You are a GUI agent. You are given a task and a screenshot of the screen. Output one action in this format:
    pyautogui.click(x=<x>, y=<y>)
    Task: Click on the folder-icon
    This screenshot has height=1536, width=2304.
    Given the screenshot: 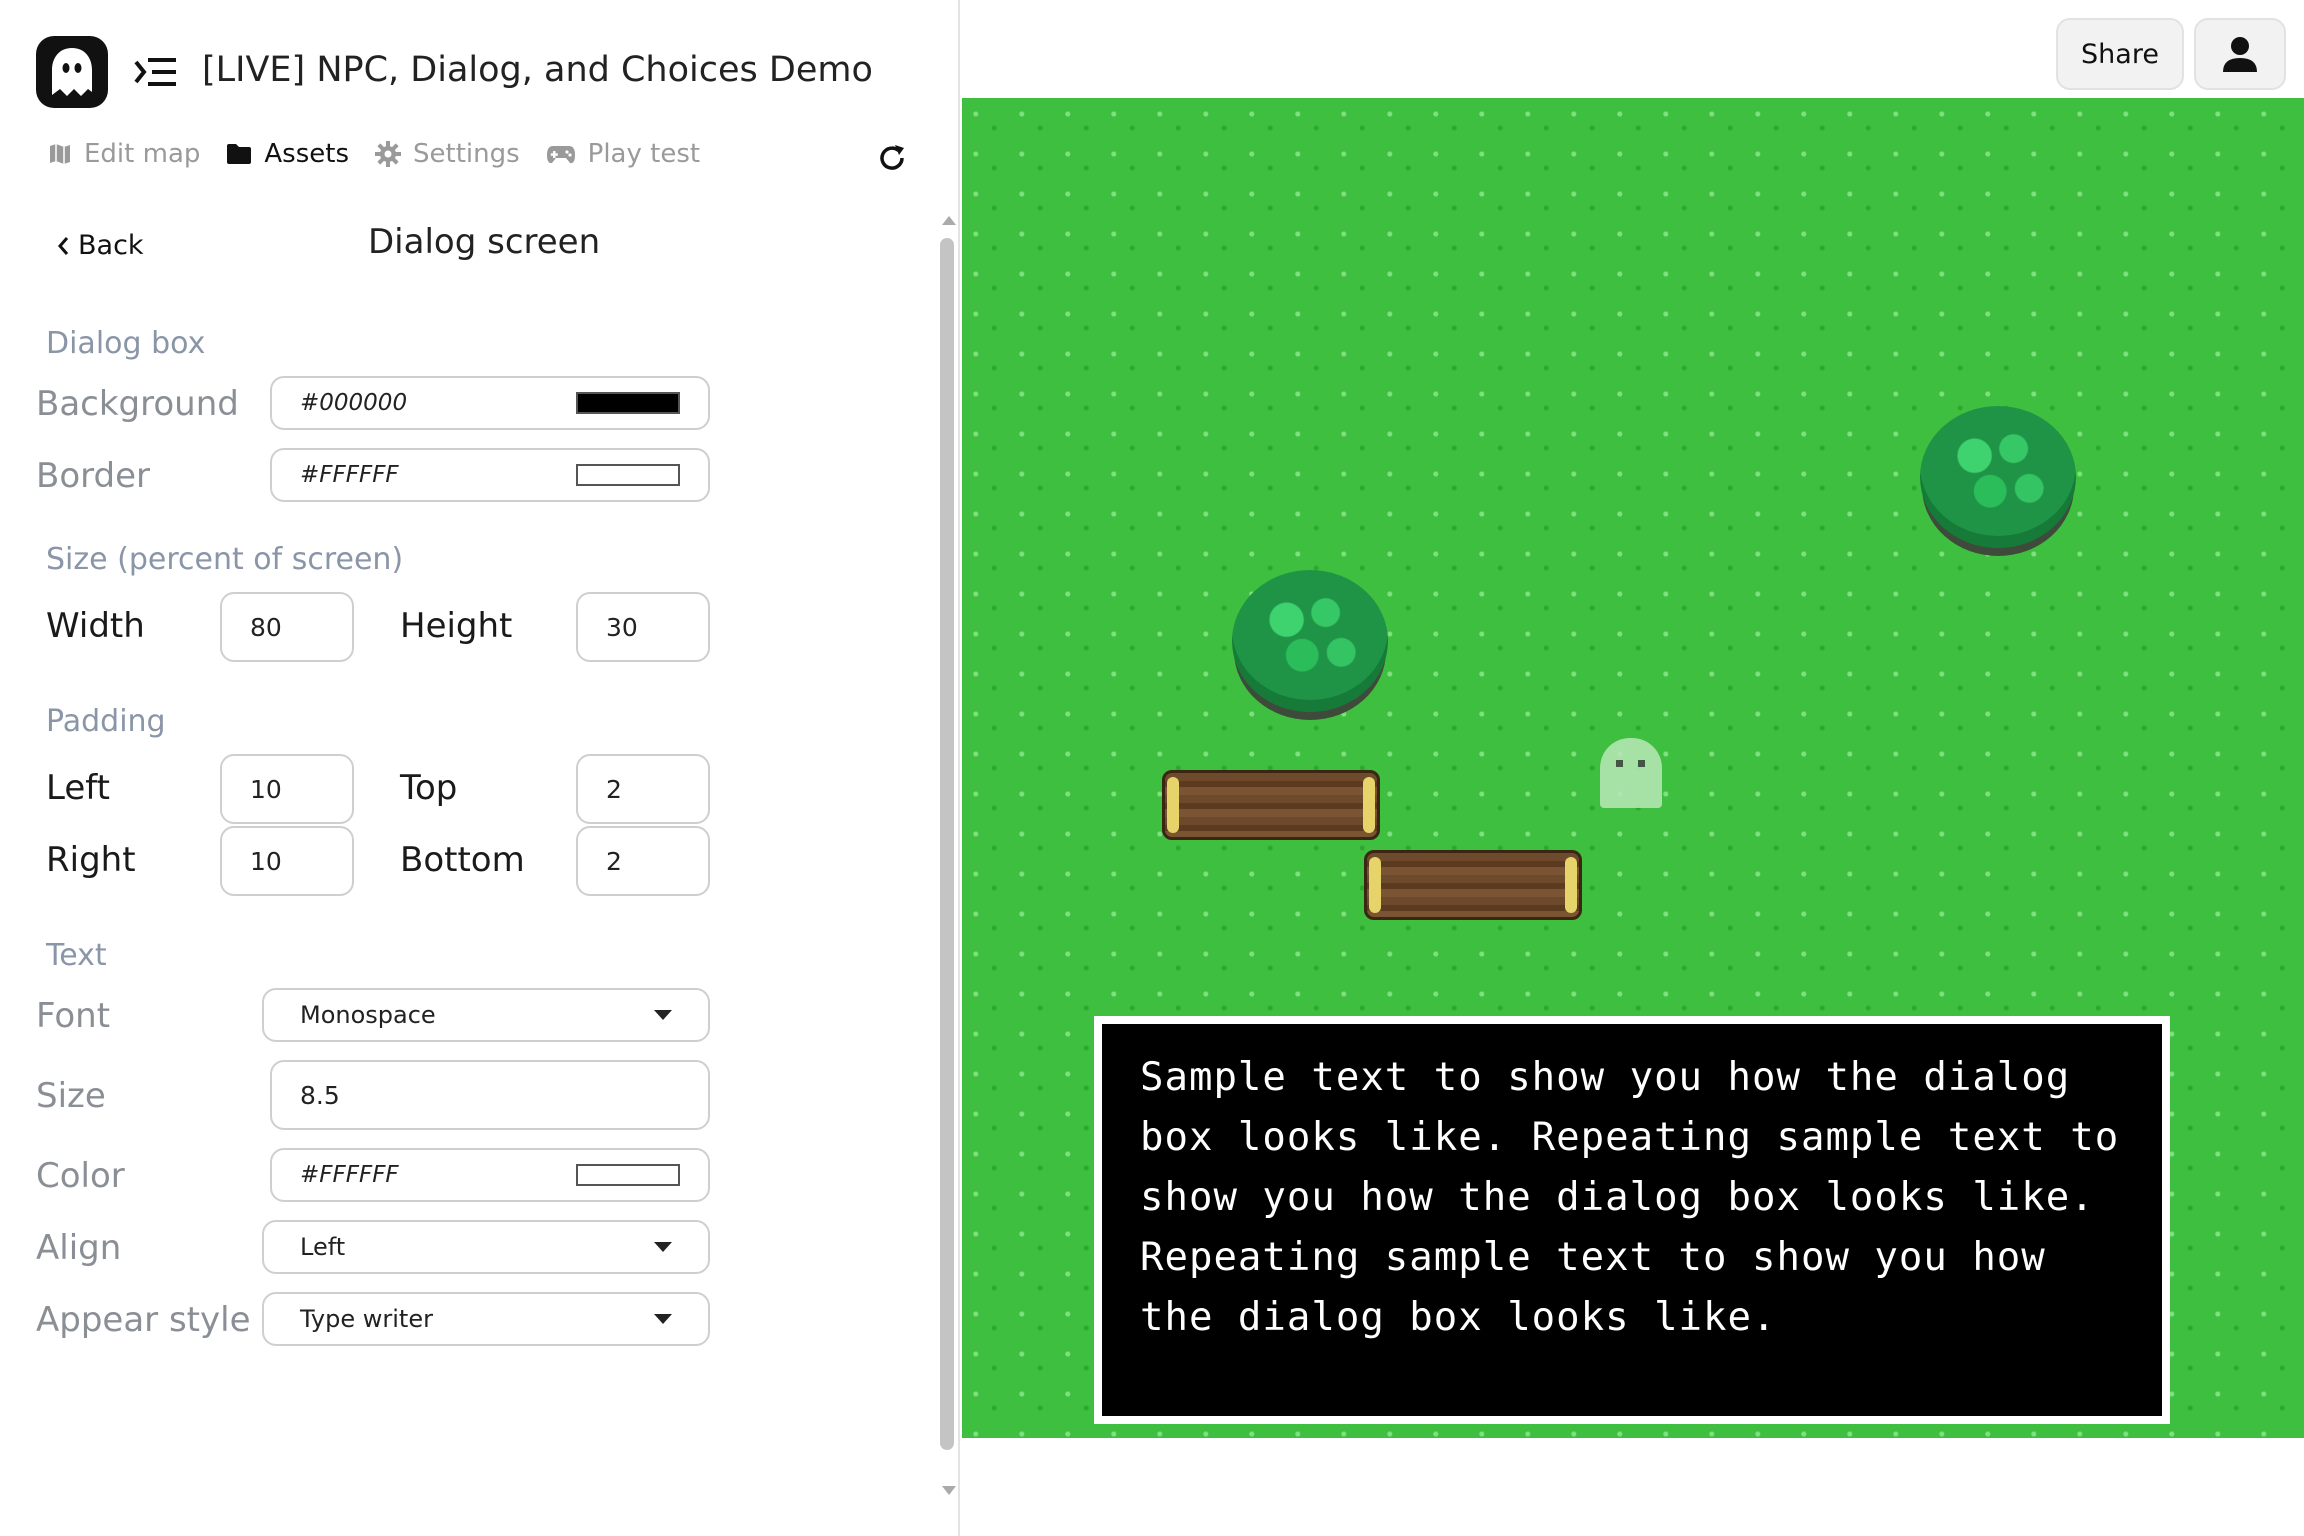 What is the action you would take?
    pyautogui.click(x=239, y=154)
    